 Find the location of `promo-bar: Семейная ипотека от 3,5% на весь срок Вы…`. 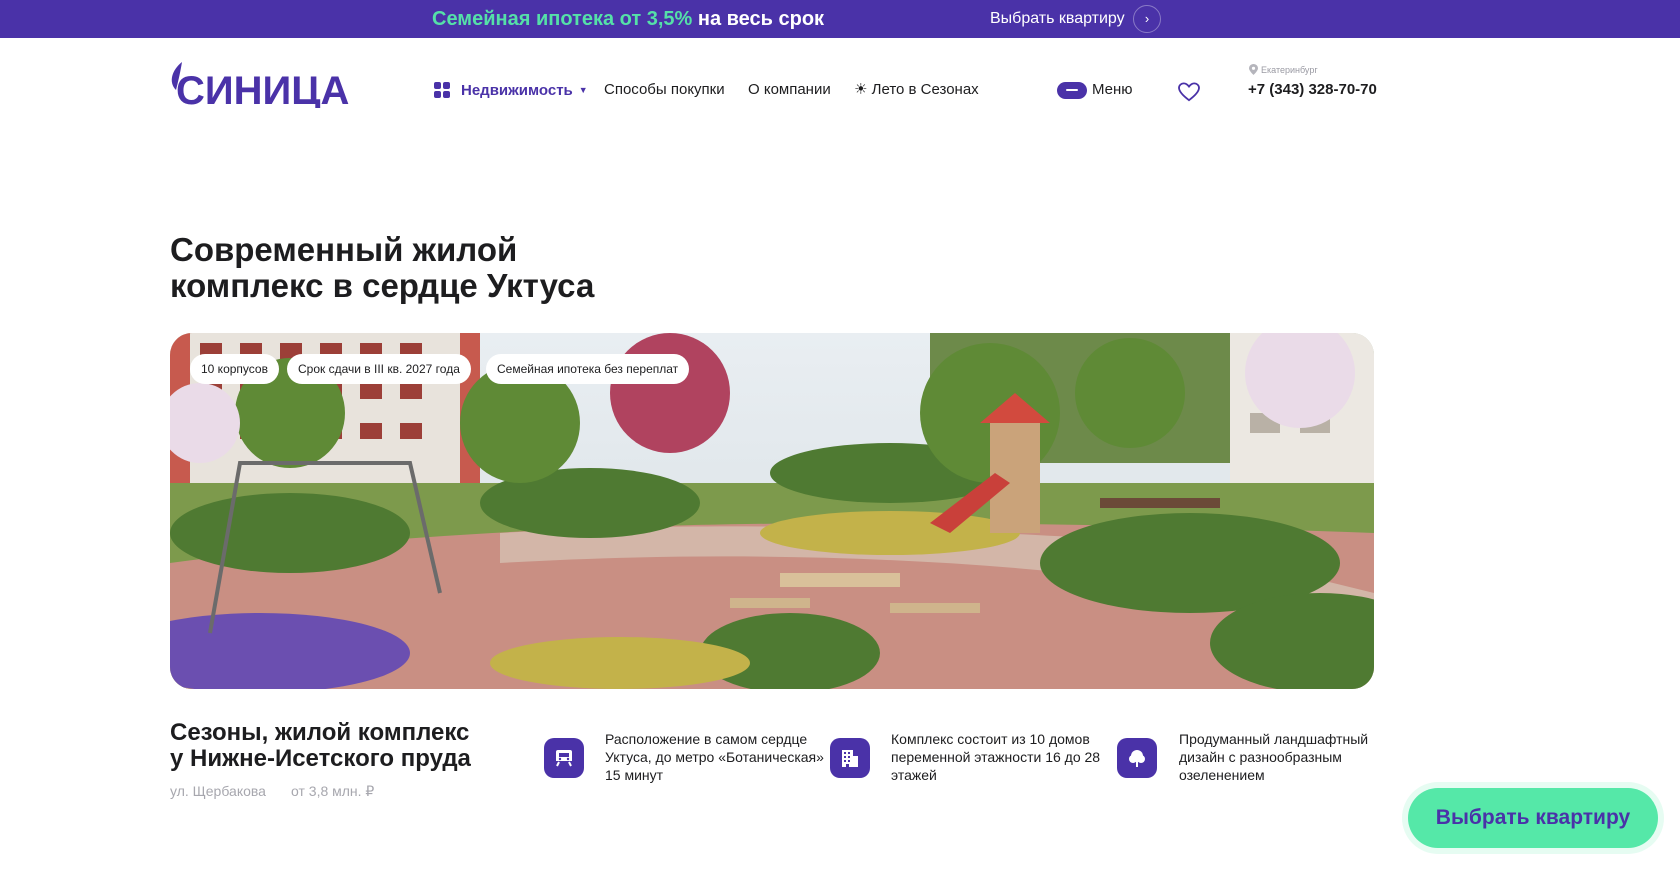

promo-bar: Семейная ипотека от 3,5% на весь срок Вы… is located at coordinates (840, 19).